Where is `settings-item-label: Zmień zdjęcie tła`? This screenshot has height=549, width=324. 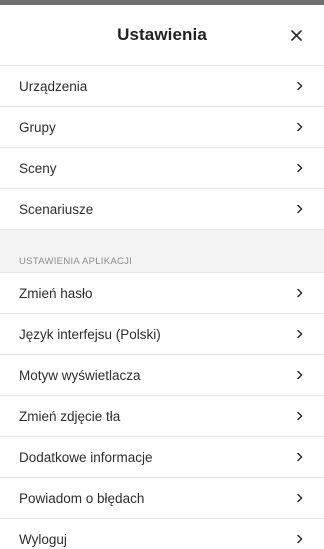 settings-item-label: Zmień zdjęcie tła is located at coordinates (70, 416).